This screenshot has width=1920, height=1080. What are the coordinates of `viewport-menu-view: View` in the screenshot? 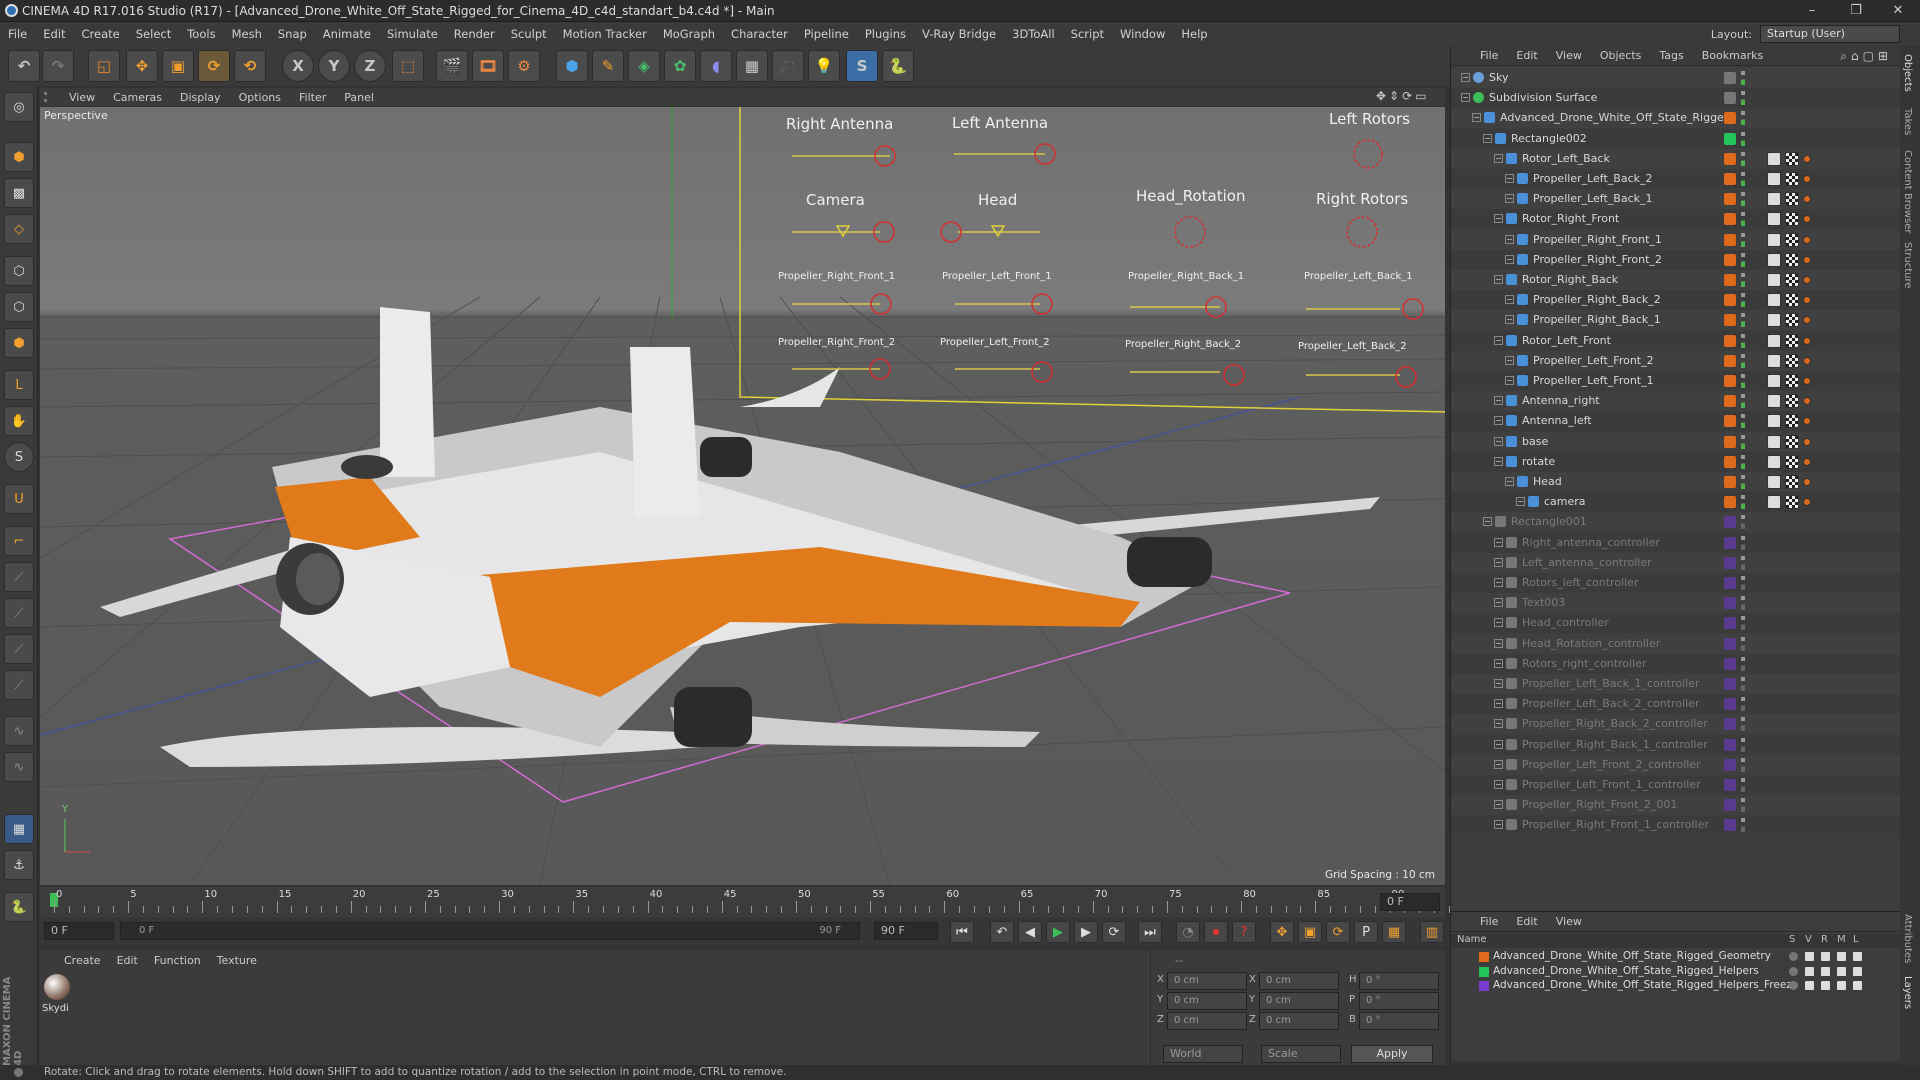 It's located at (82, 97).